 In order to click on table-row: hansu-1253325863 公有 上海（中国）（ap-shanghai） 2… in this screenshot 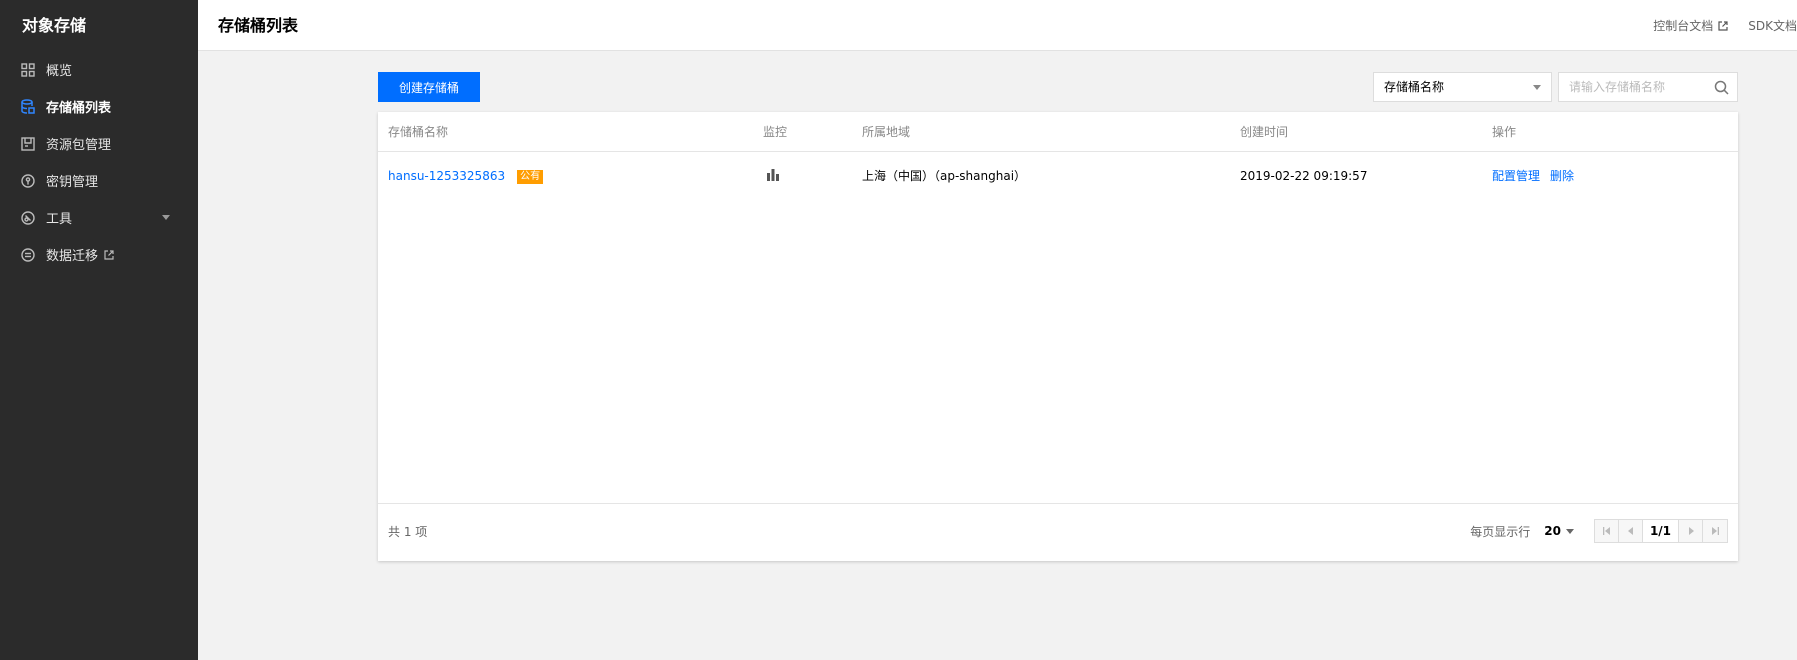, I will do `click(1058, 176)`.